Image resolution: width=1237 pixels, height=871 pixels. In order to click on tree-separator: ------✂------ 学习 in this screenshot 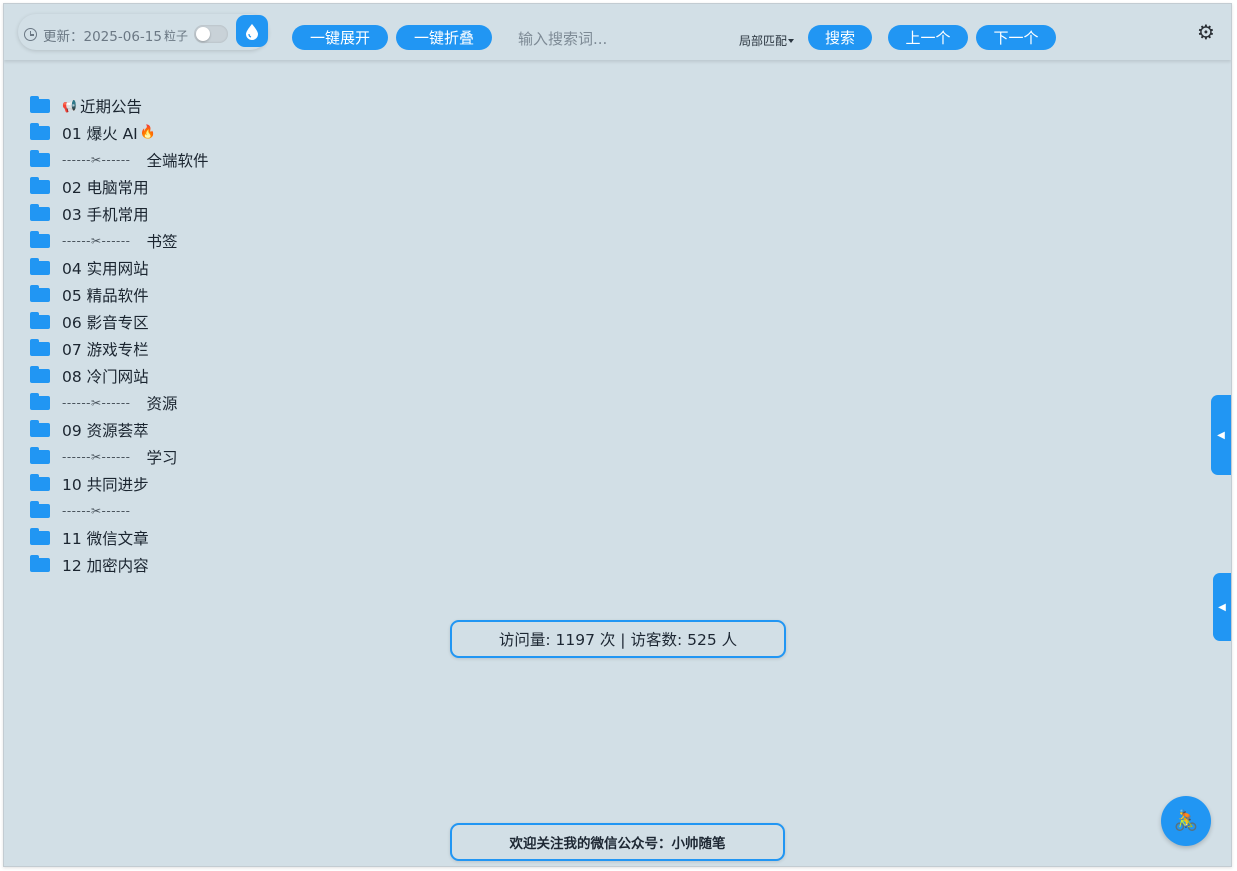, I will do `click(103, 456)`.